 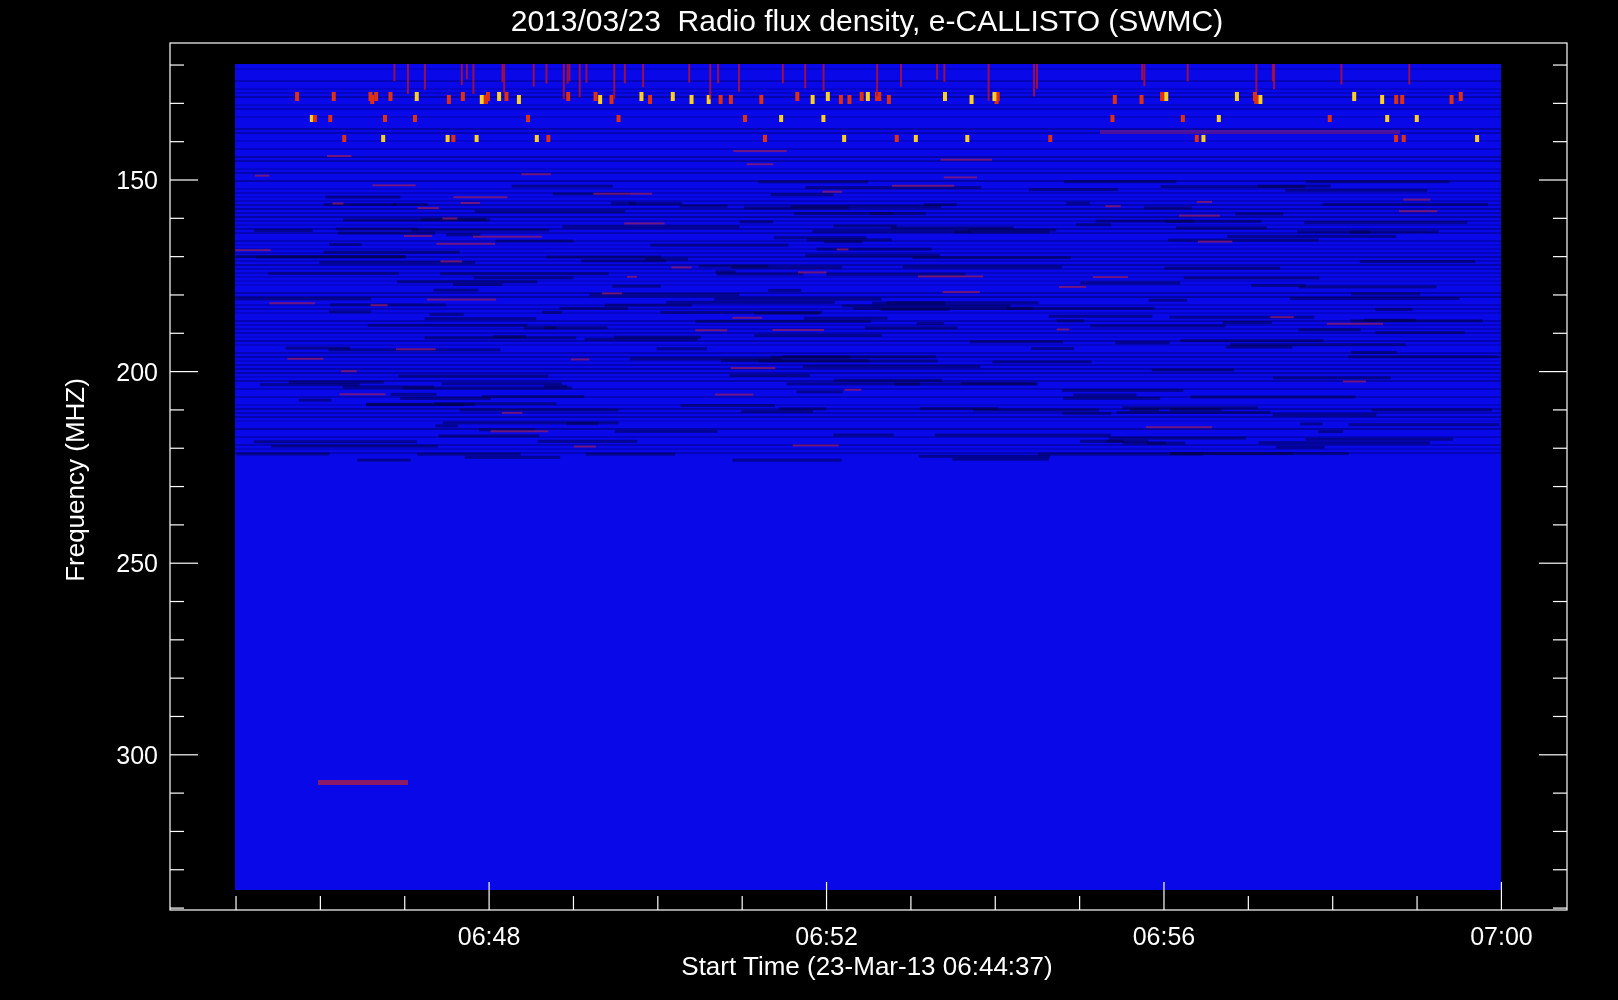 What do you see at coordinates (489, 936) in the screenshot?
I see `tick-label: 06:48` at bounding box center [489, 936].